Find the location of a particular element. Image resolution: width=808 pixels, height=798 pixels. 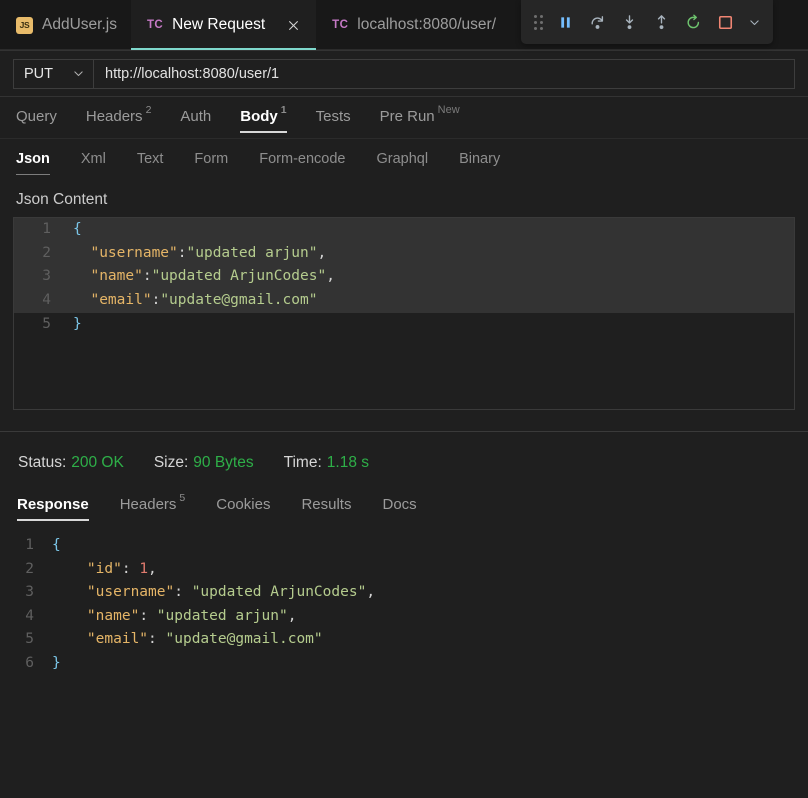

code-line: 2 "username":"updated arjun", is located at coordinates (404, 253).